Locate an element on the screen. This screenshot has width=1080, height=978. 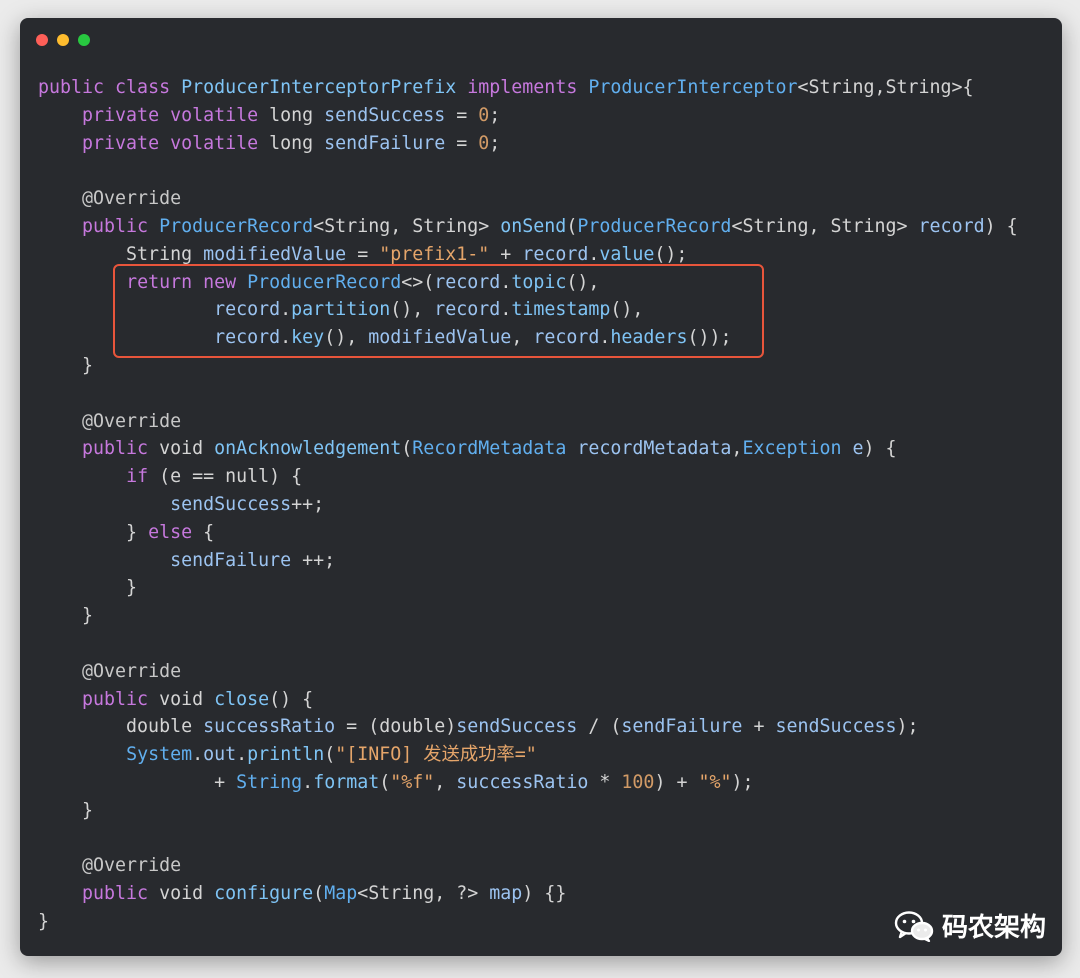
code-token: "%" is located at coordinates (715, 782).